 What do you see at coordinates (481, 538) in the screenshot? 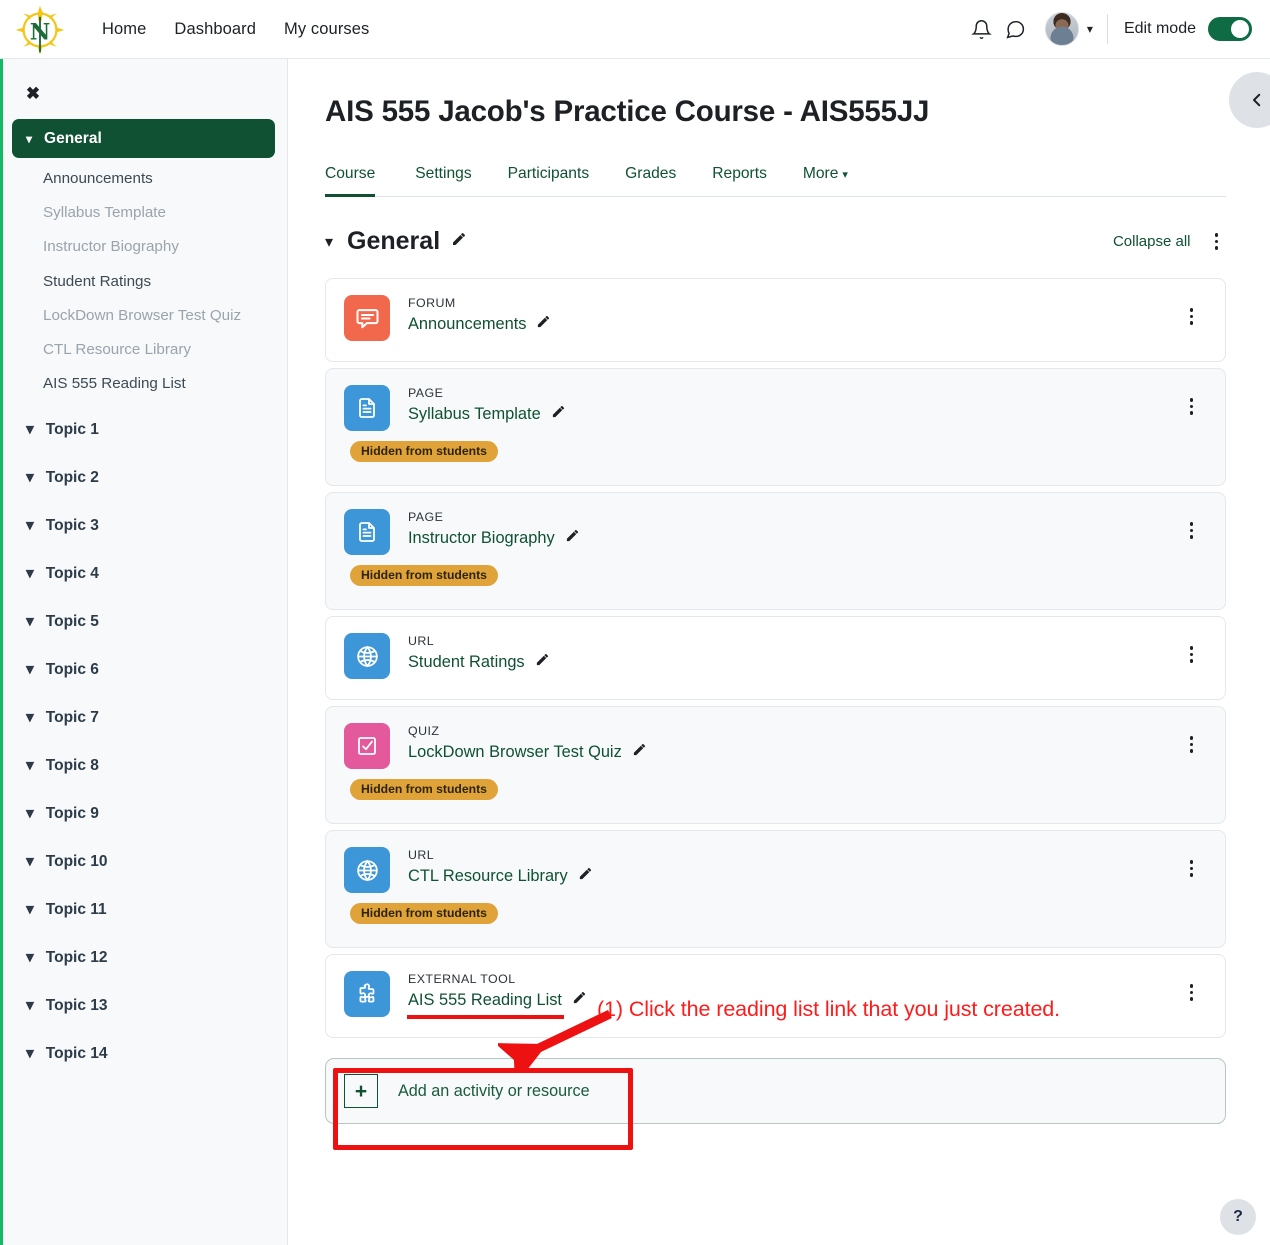
I see `activity-link-instructor-biography: Instructor Biography` at bounding box center [481, 538].